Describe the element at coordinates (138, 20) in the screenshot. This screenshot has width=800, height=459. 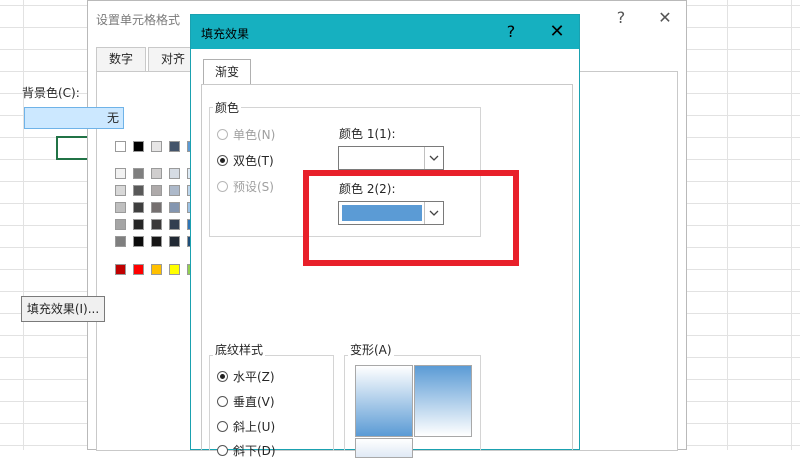
I see `dialog-title: 设置单元格格式` at that location.